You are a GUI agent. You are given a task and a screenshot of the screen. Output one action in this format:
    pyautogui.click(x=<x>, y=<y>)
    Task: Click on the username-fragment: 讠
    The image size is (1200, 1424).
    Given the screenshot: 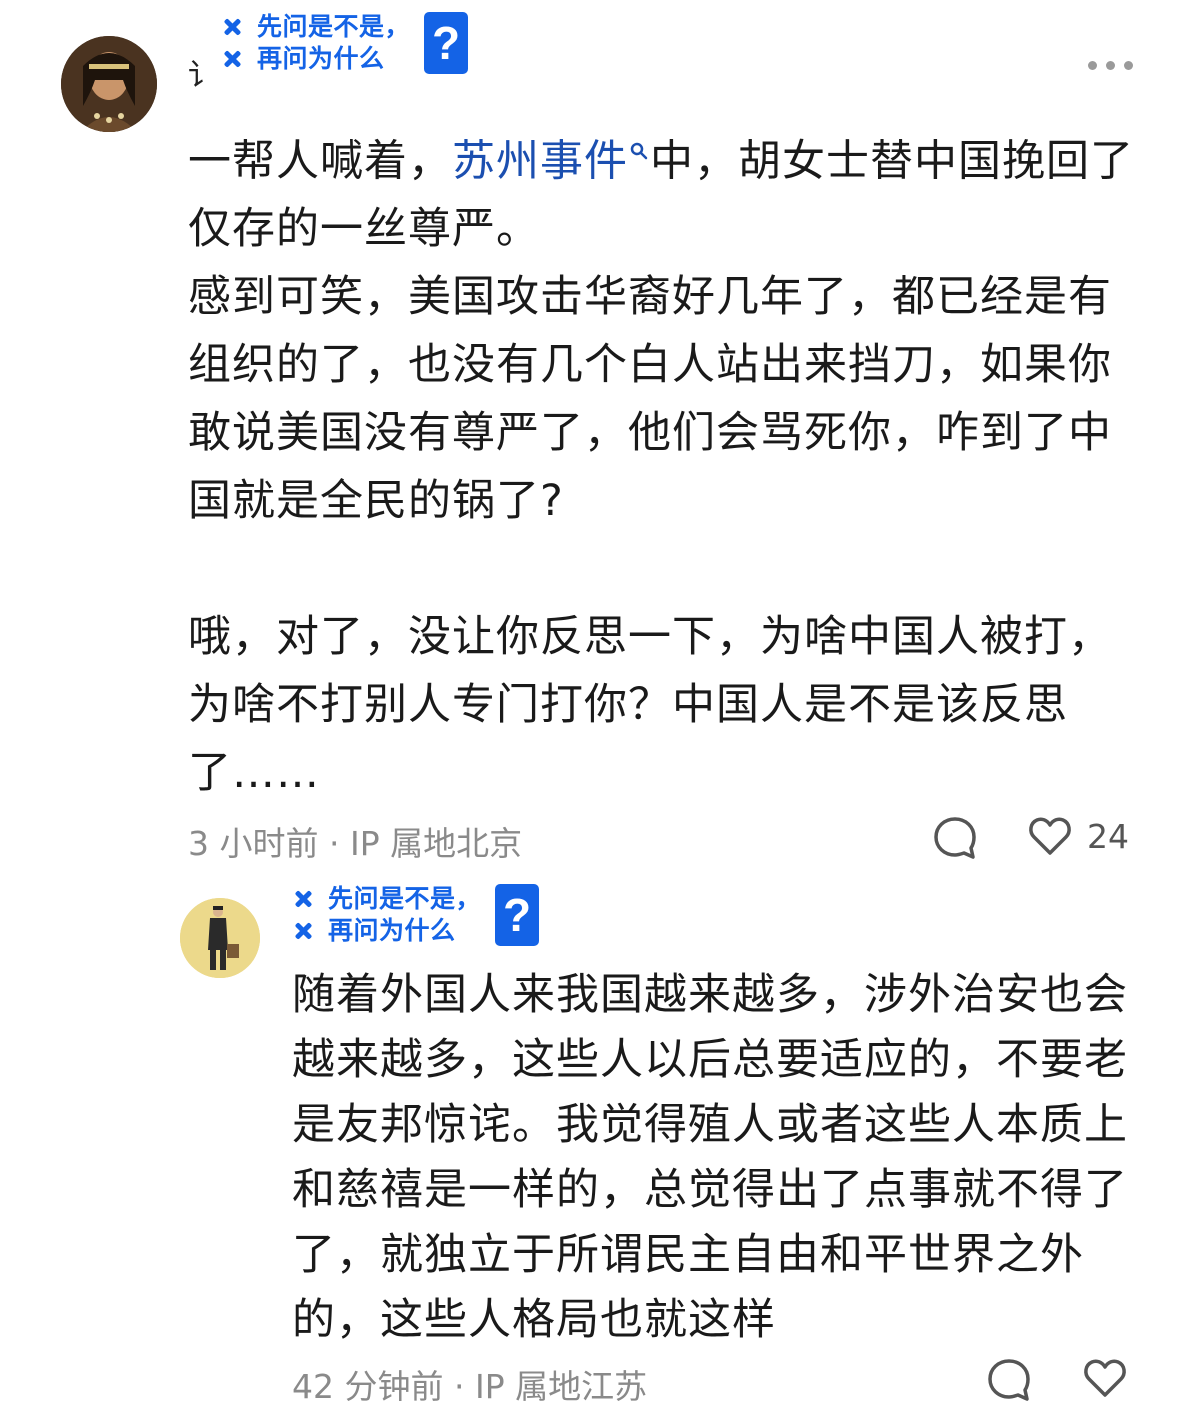 What is the action you would take?
    pyautogui.click(x=203, y=72)
    